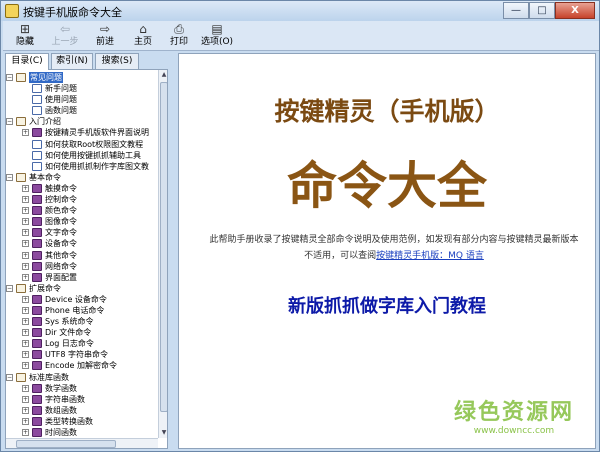  Describe the element at coordinates (81, 399) in the screenshot. I see `tree-item: + 字符串函数` at that location.